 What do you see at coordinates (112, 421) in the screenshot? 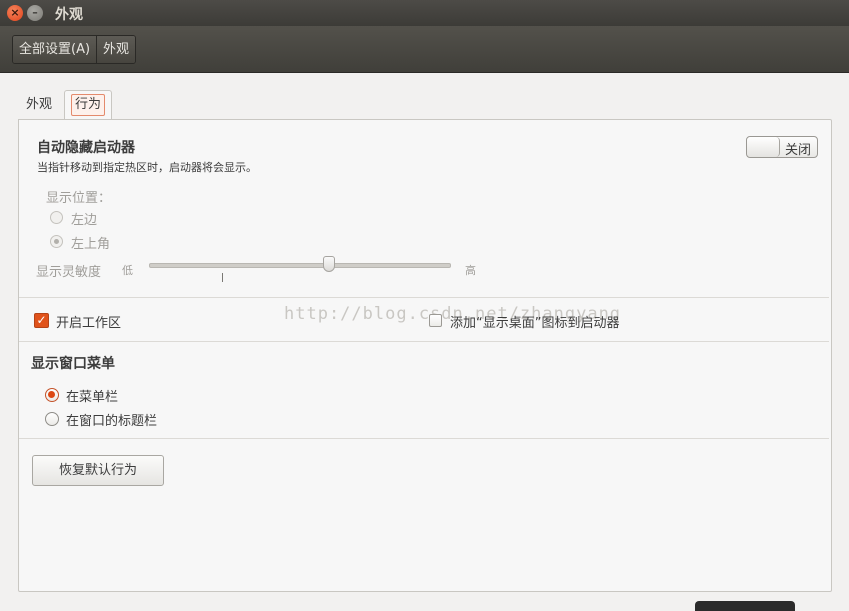
I see `radio-title-bar-label: 在窗口的标题栏` at bounding box center [112, 421].